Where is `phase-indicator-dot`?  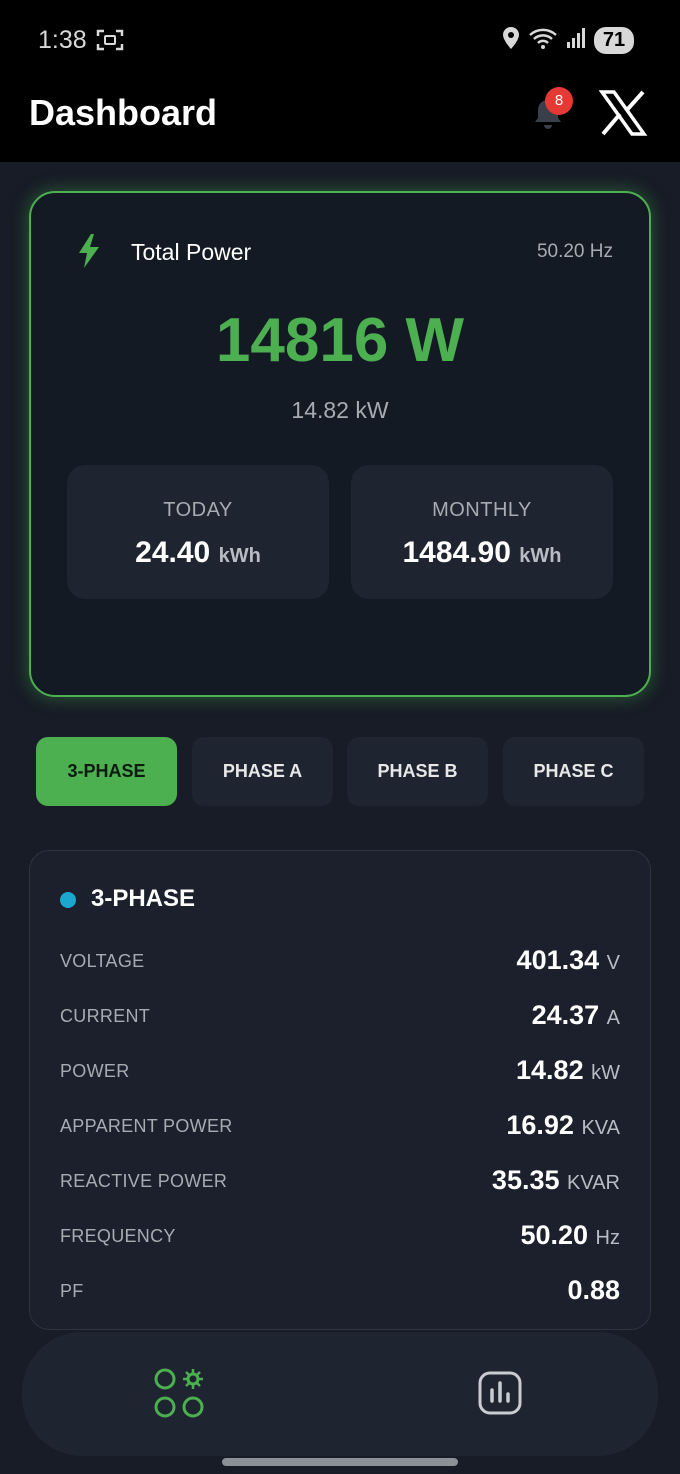
phase-indicator-dot is located at coordinates (68, 900).